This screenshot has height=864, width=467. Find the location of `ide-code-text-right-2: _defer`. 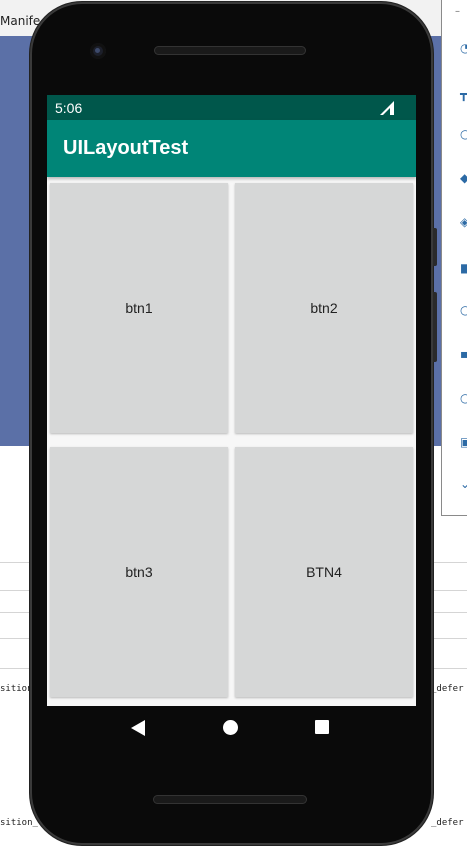

ide-code-text-right-2: _defer is located at coordinates (447, 823).